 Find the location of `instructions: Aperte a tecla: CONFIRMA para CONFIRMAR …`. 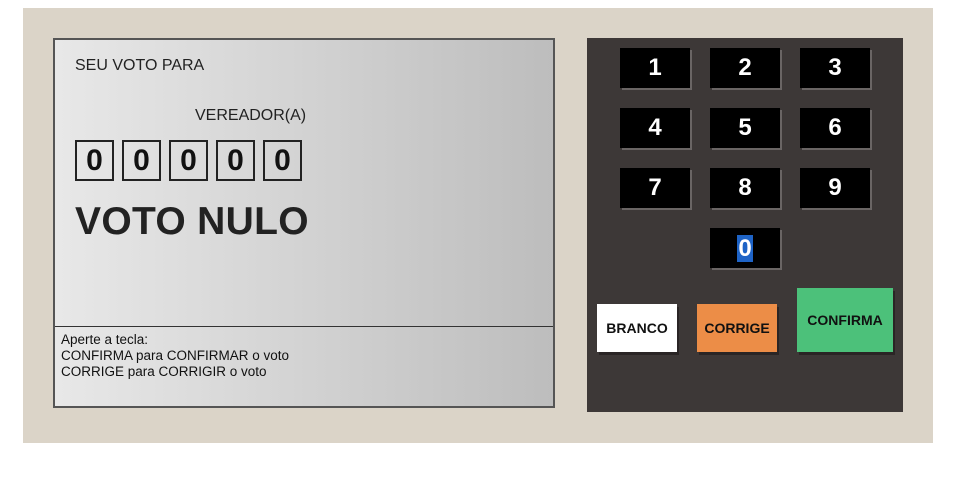

instructions: Aperte a tecla: CONFIRMA para CONFIRMAR … is located at coordinates (175, 356).